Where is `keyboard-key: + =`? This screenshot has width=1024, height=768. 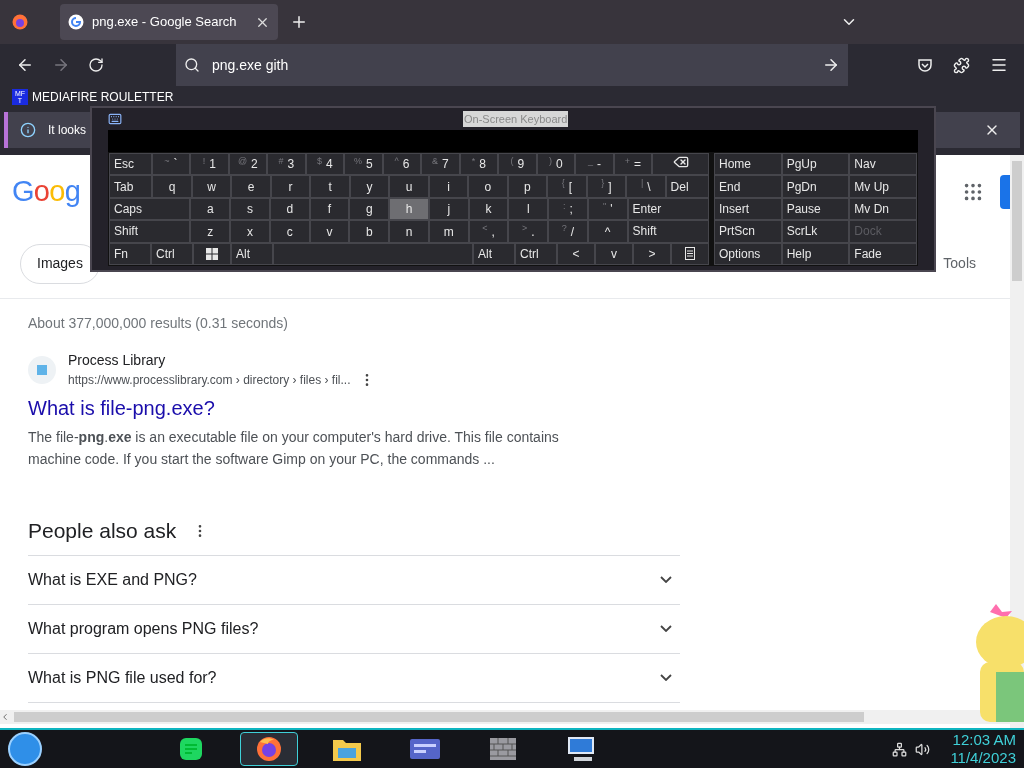 keyboard-key: + = is located at coordinates (633, 164).